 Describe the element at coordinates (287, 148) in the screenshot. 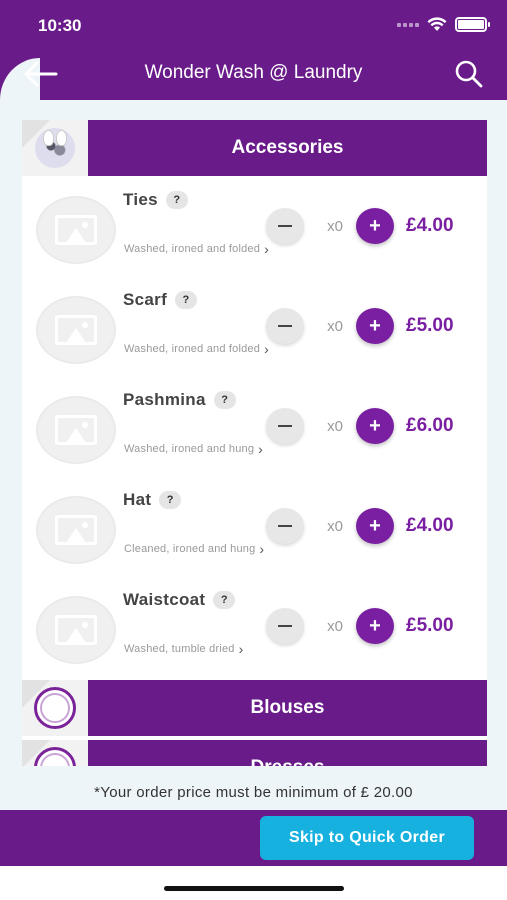

I see `category-title: Accessories` at that location.